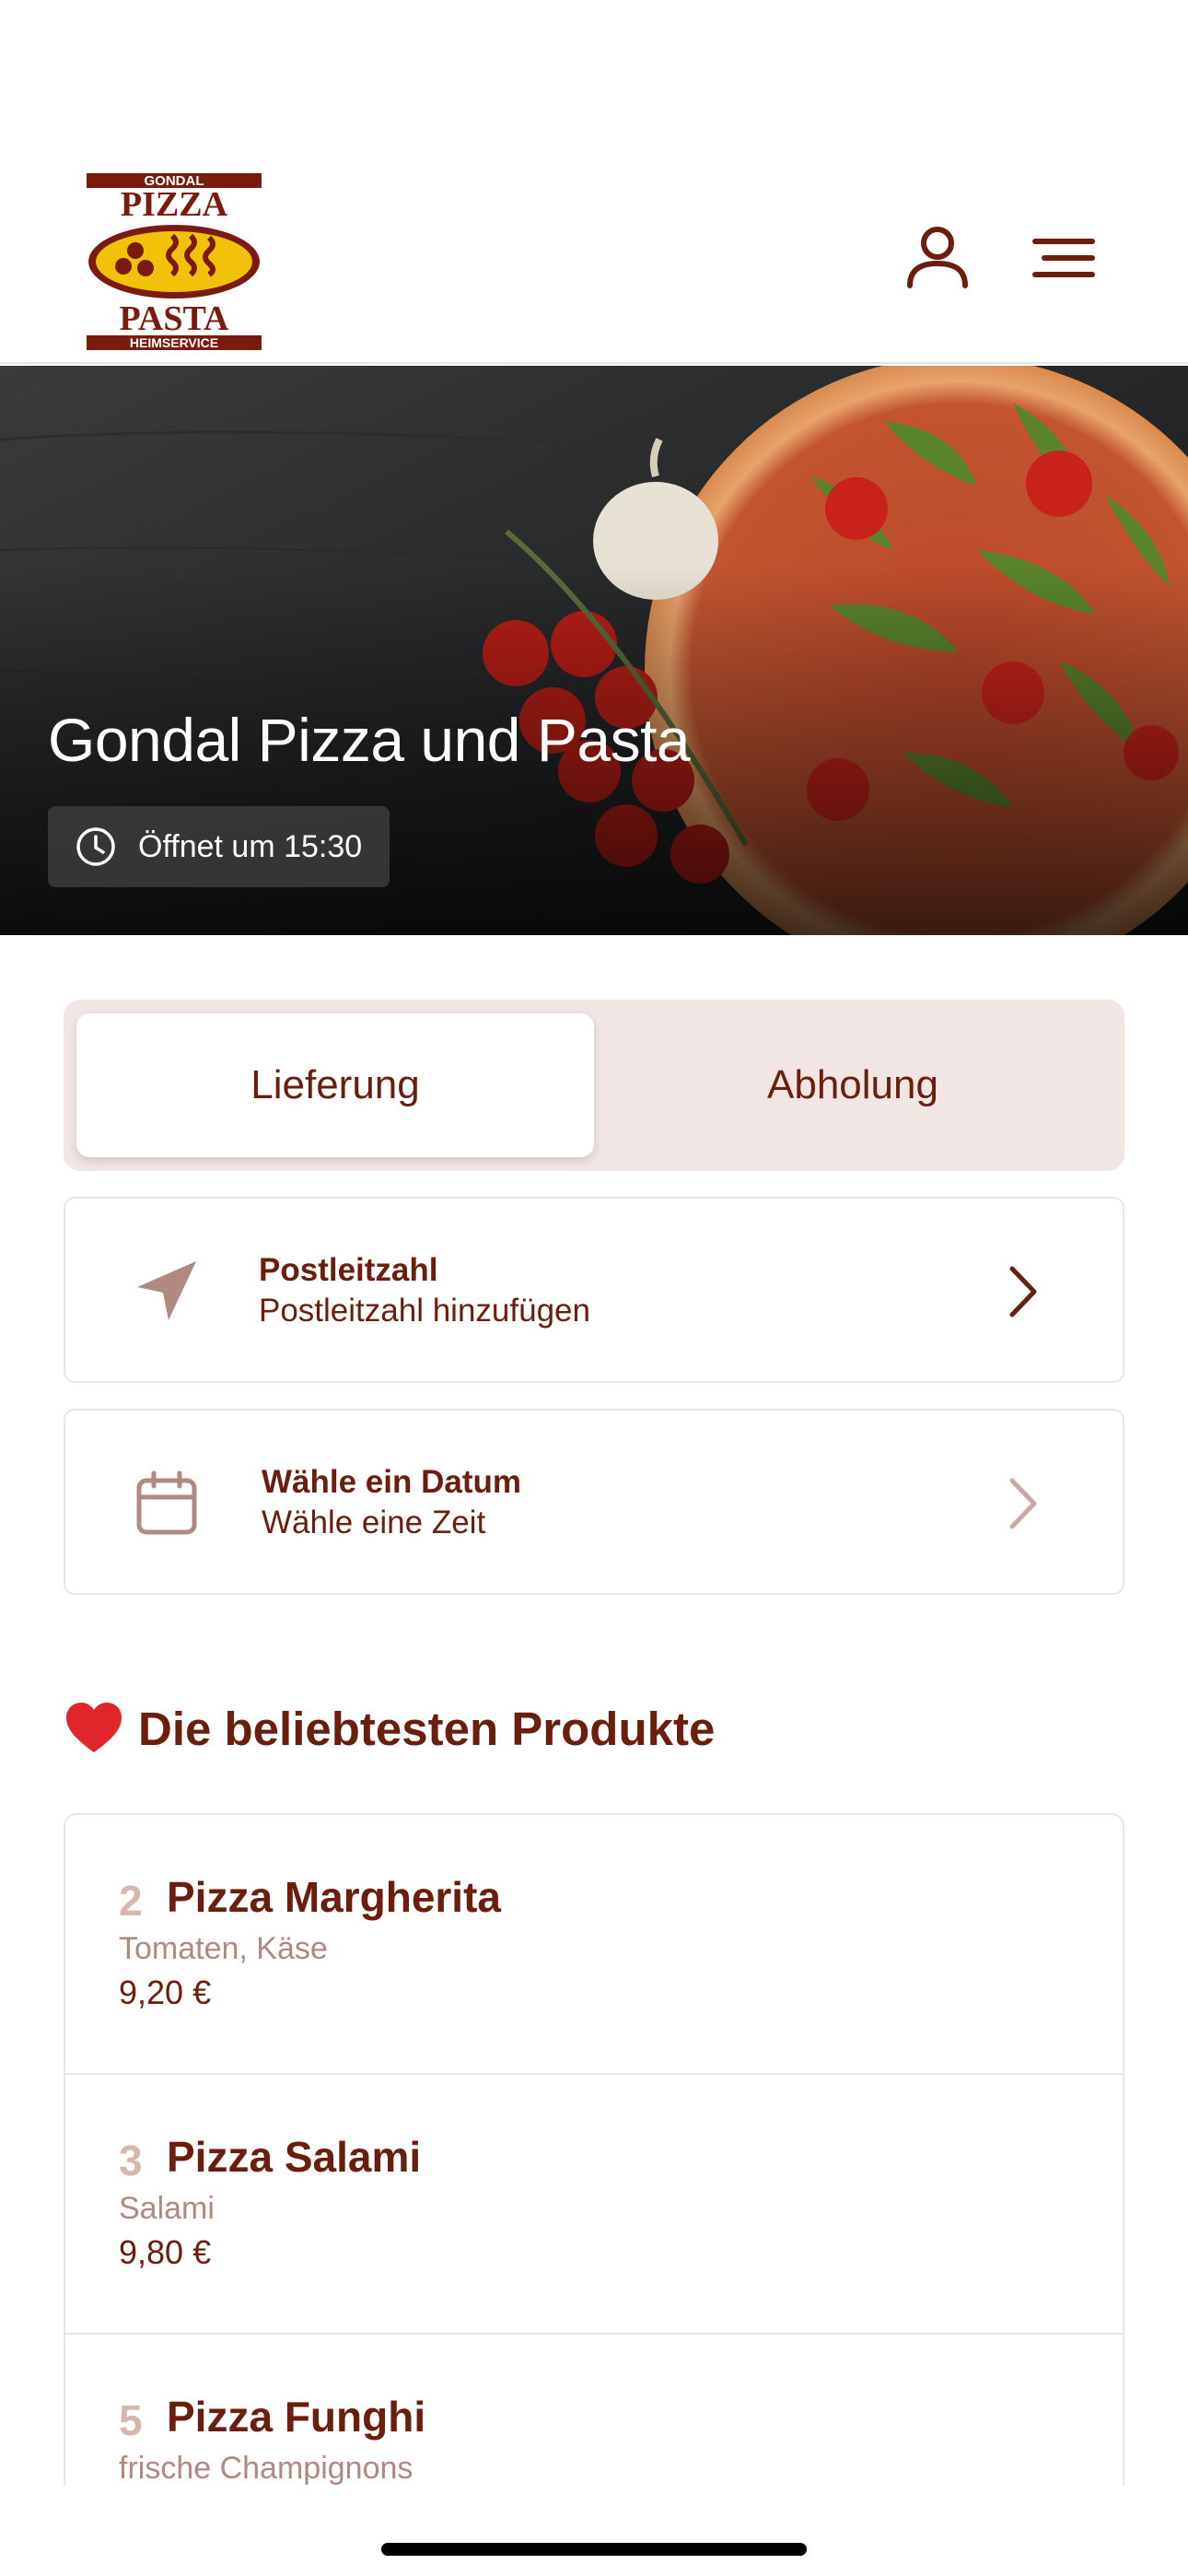 This screenshot has height=2576, width=1188. What do you see at coordinates (594, 1945) in the screenshot?
I see `product-item: 2 Pizza Margherita Tomaten, Käse 9,20 €` at bounding box center [594, 1945].